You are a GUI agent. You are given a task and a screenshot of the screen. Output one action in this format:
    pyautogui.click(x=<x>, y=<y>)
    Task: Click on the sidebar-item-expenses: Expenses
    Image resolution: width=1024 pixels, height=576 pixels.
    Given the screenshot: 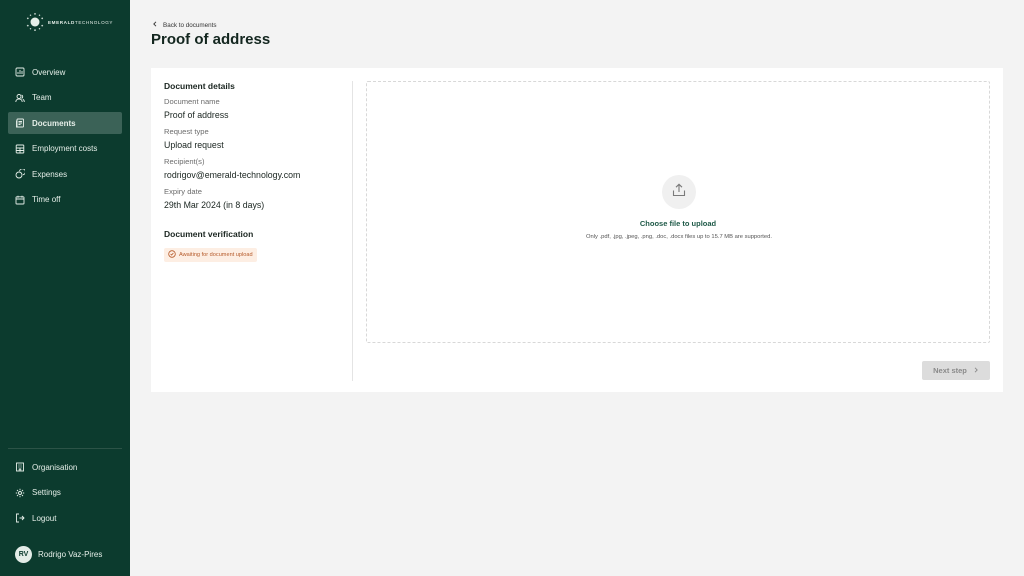 What is the action you would take?
    pyautogui.click(x=65, y=174)
    